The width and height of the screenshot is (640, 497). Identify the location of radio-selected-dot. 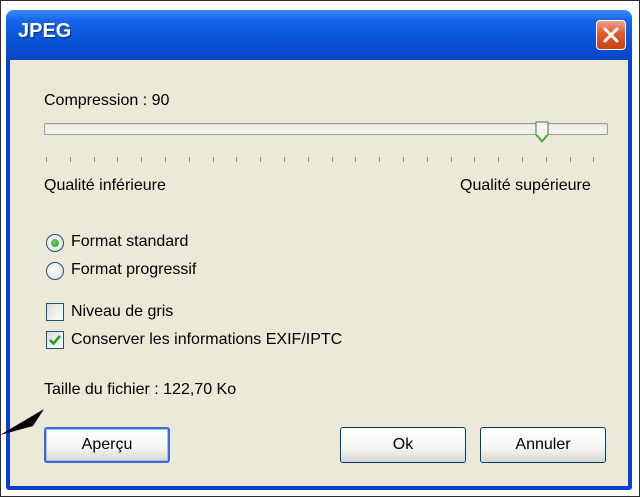
(55, 243).